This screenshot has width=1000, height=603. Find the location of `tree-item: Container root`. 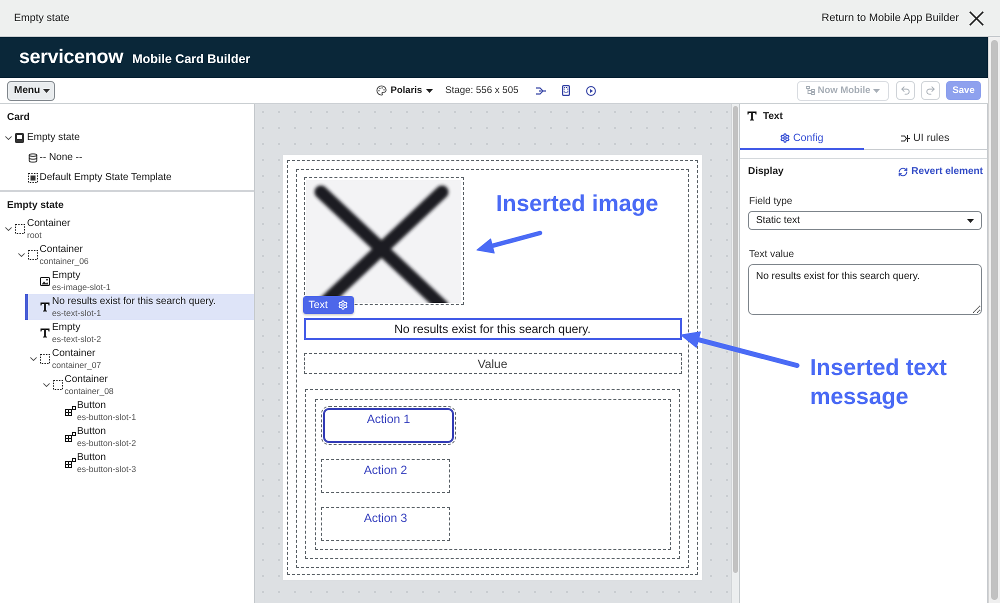

tree-item: Container root is located at coordinates (127, 229).